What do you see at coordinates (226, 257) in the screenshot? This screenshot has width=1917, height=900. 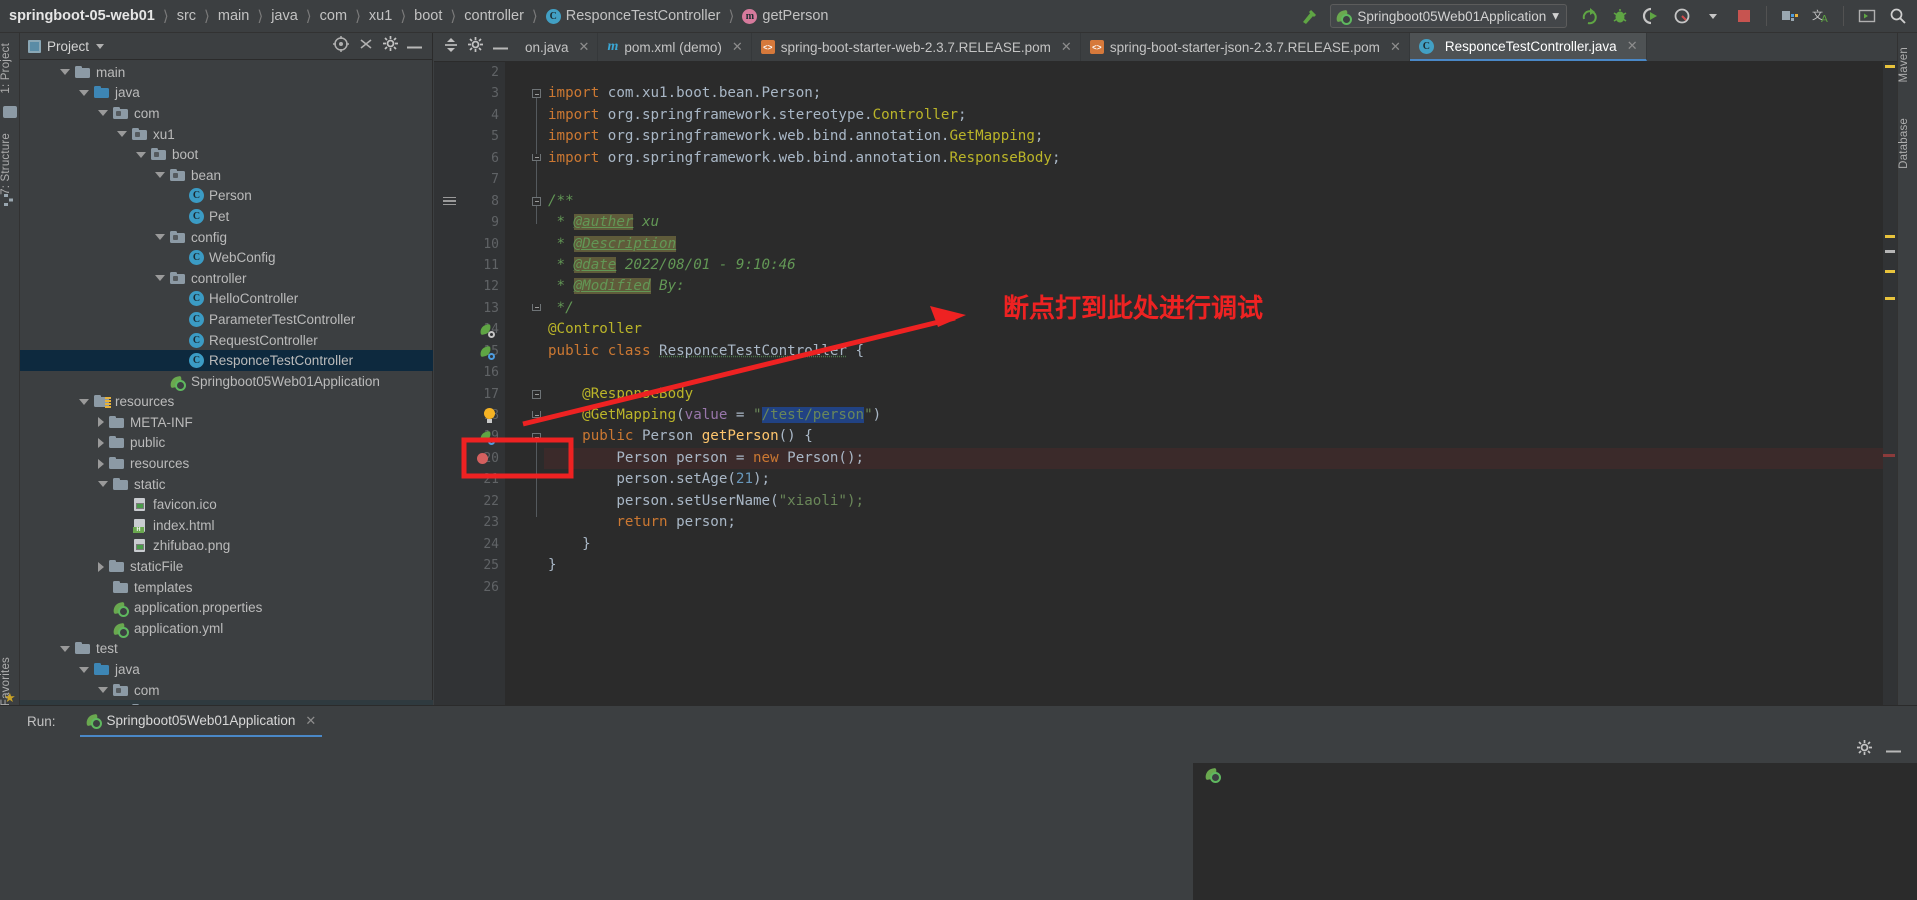 I see `tree-node: C WebConfig` at bounding box center [226, 257].